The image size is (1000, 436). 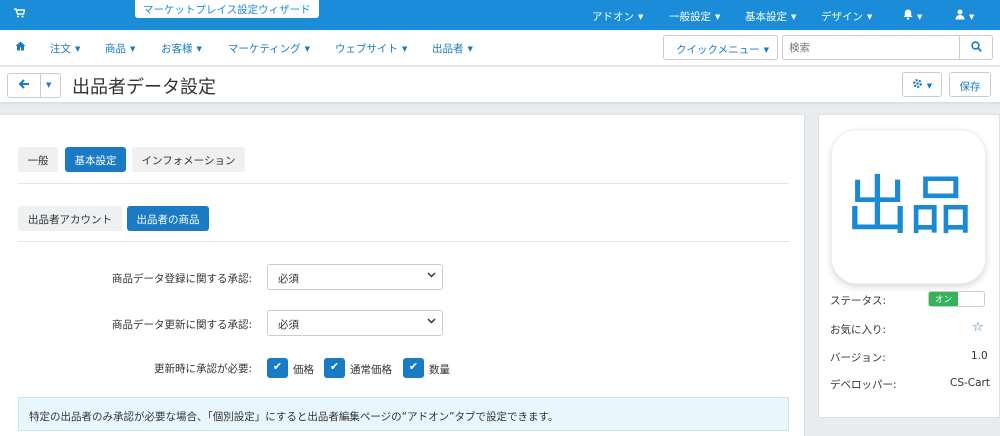 I want to click on quantity-checkbox: ✔, so click(x=413, y=368).